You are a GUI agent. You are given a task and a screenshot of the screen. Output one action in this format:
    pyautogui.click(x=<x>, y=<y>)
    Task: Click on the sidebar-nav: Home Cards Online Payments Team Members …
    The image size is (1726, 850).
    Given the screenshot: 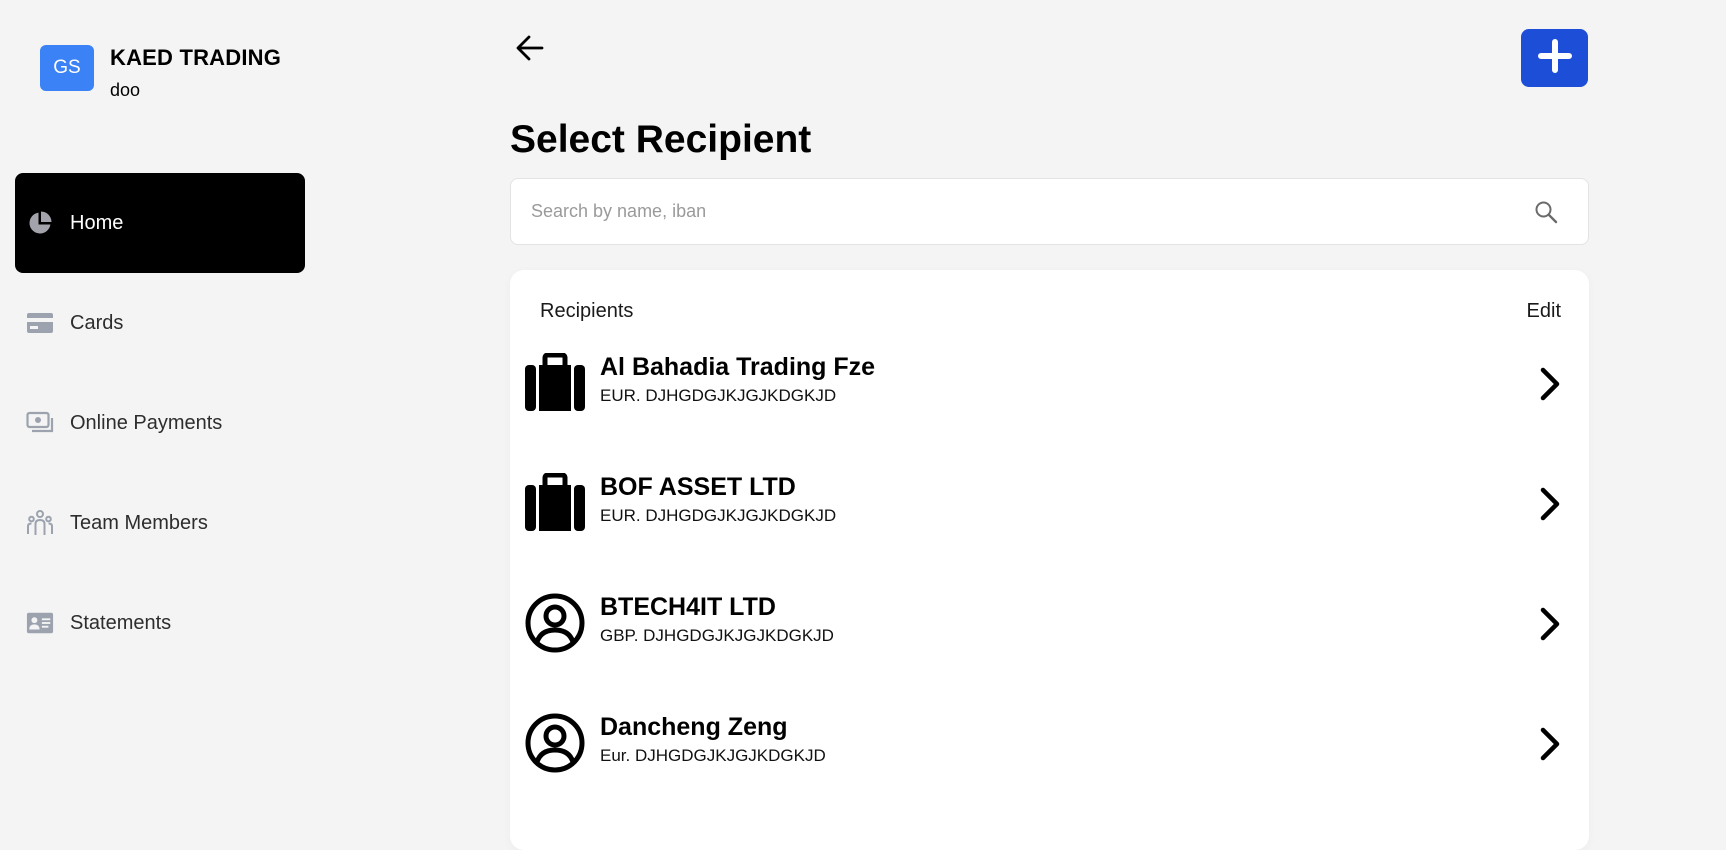 What is the action you would take?
    pyautogui.click(x=160, y=423)
    